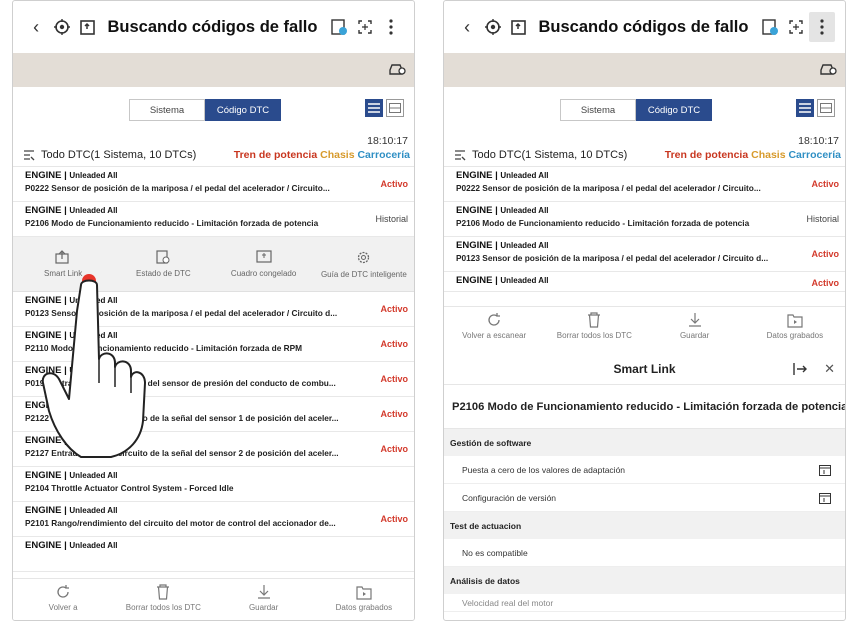 The image size is (858, 621). Describe the element at coordinates (213, 554) in the screenshot. I see `dtc-row: ENGINE | Unleaded All` at that location.